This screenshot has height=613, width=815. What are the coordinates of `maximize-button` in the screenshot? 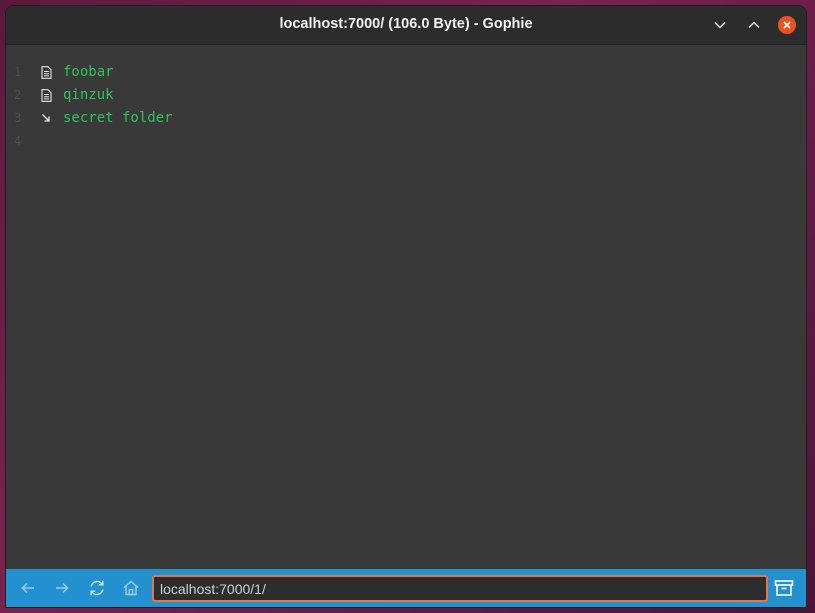 It's located at (754, 25).